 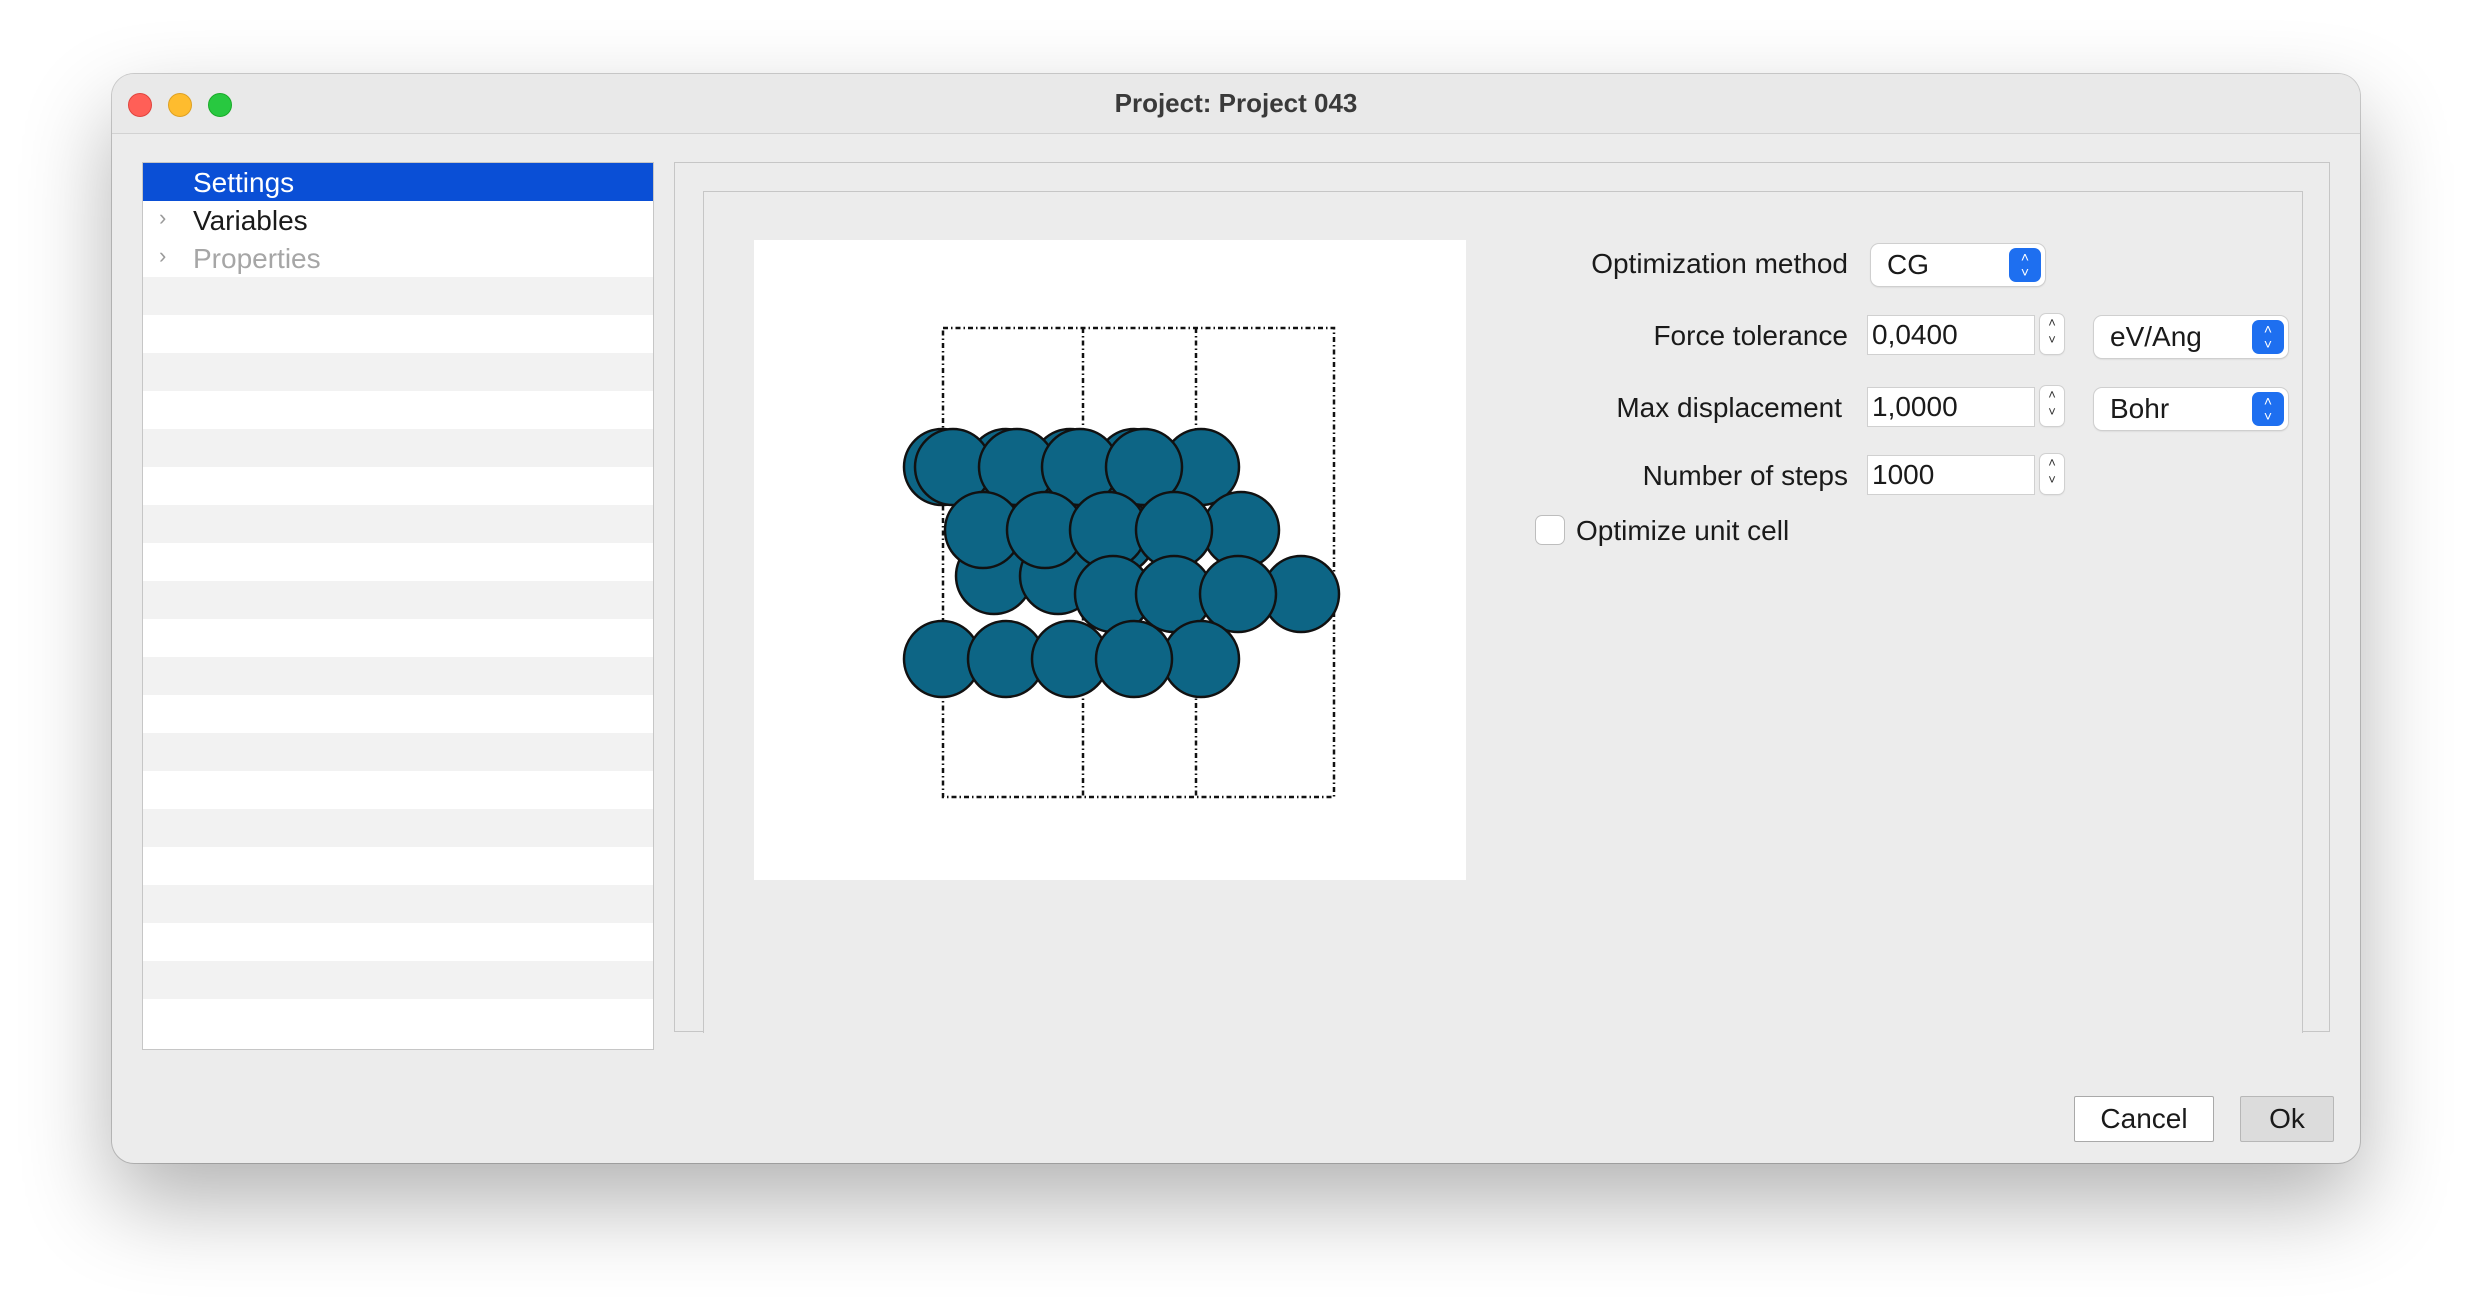 What do you see at coordinates (2287, 1119) in the screenshot?
I see `ok-button: Ok` at bounding box center [2287, 1119].